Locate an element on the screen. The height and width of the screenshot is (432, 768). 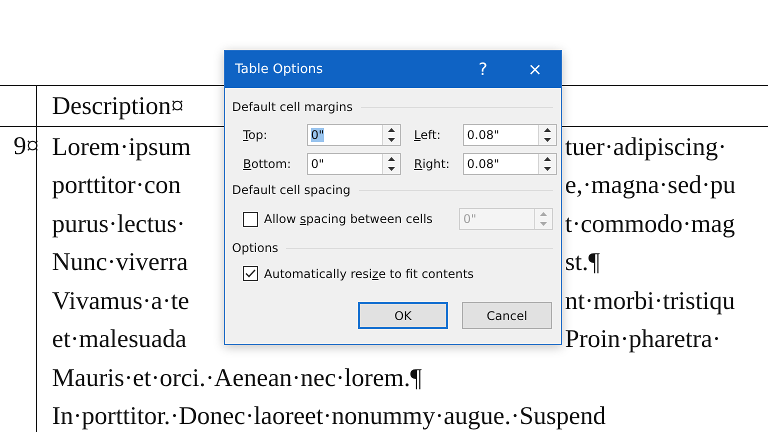
field-label: Bottom: is located at coordinates (267, 164).